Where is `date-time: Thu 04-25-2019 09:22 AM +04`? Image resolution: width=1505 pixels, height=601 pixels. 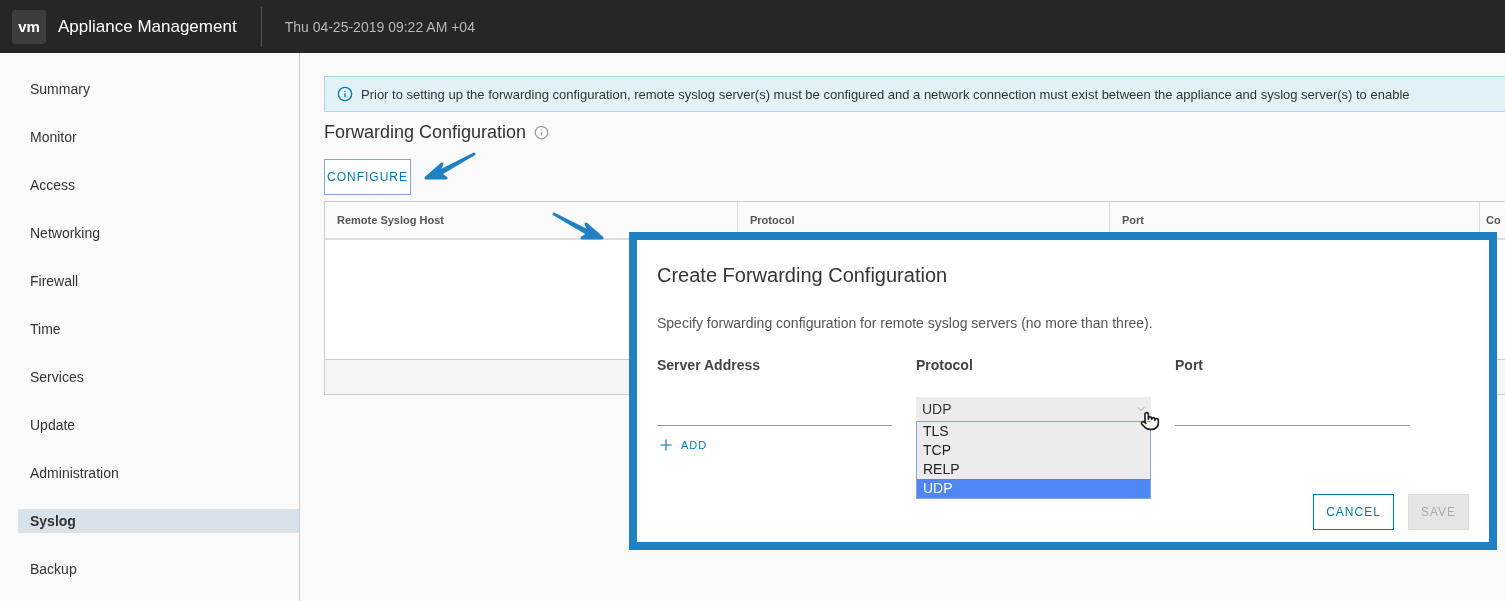
date-time: Thu 04-25-2019 09:22 AM +04 is located at coordinates (379, 26).